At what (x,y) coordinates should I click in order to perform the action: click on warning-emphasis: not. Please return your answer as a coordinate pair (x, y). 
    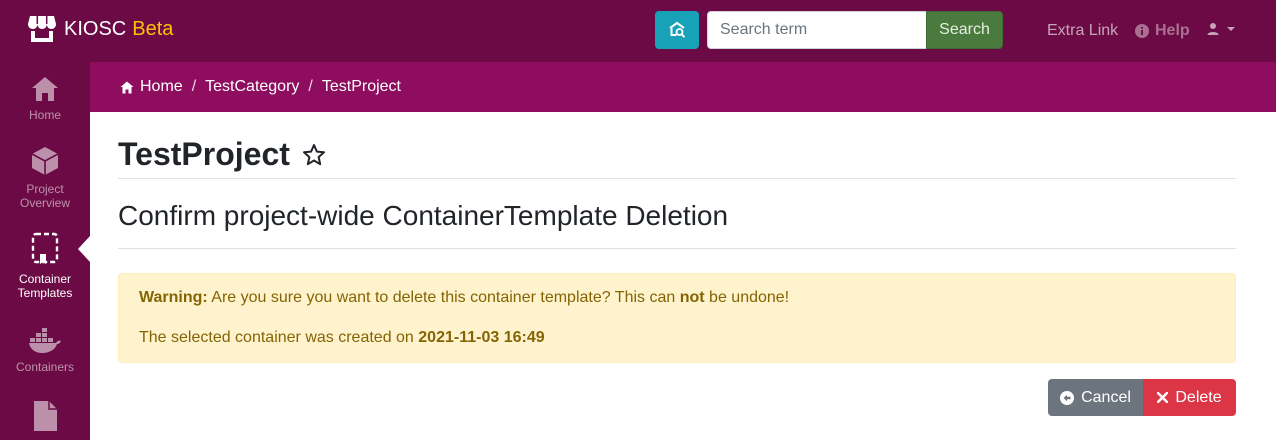
    Looking at the image, I should click on (692, 297).